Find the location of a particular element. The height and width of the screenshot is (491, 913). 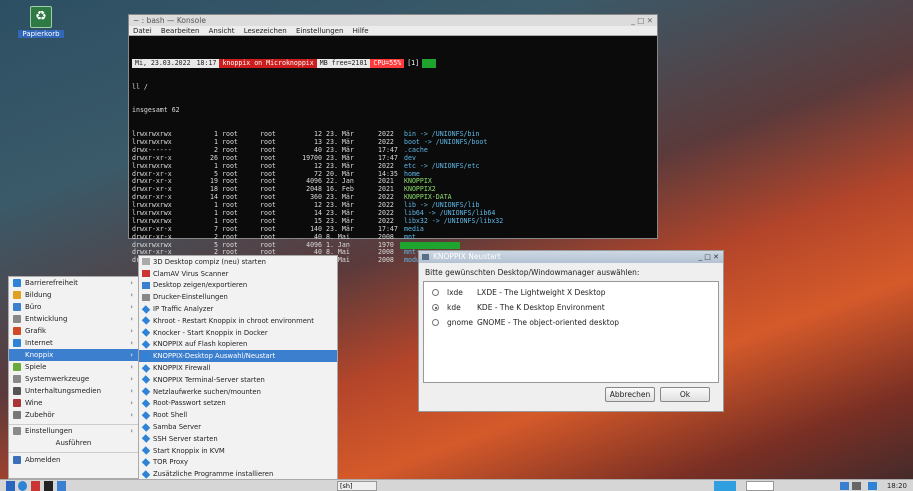

submenu-item: KNOPPIX auf Flash kopieren is located at coordinates (238, 345).